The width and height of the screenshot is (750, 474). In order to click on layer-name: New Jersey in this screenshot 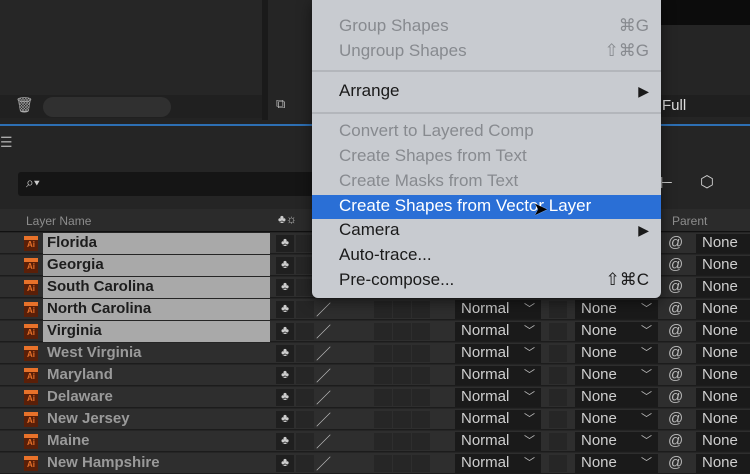, I will do `click(156, 419)`.